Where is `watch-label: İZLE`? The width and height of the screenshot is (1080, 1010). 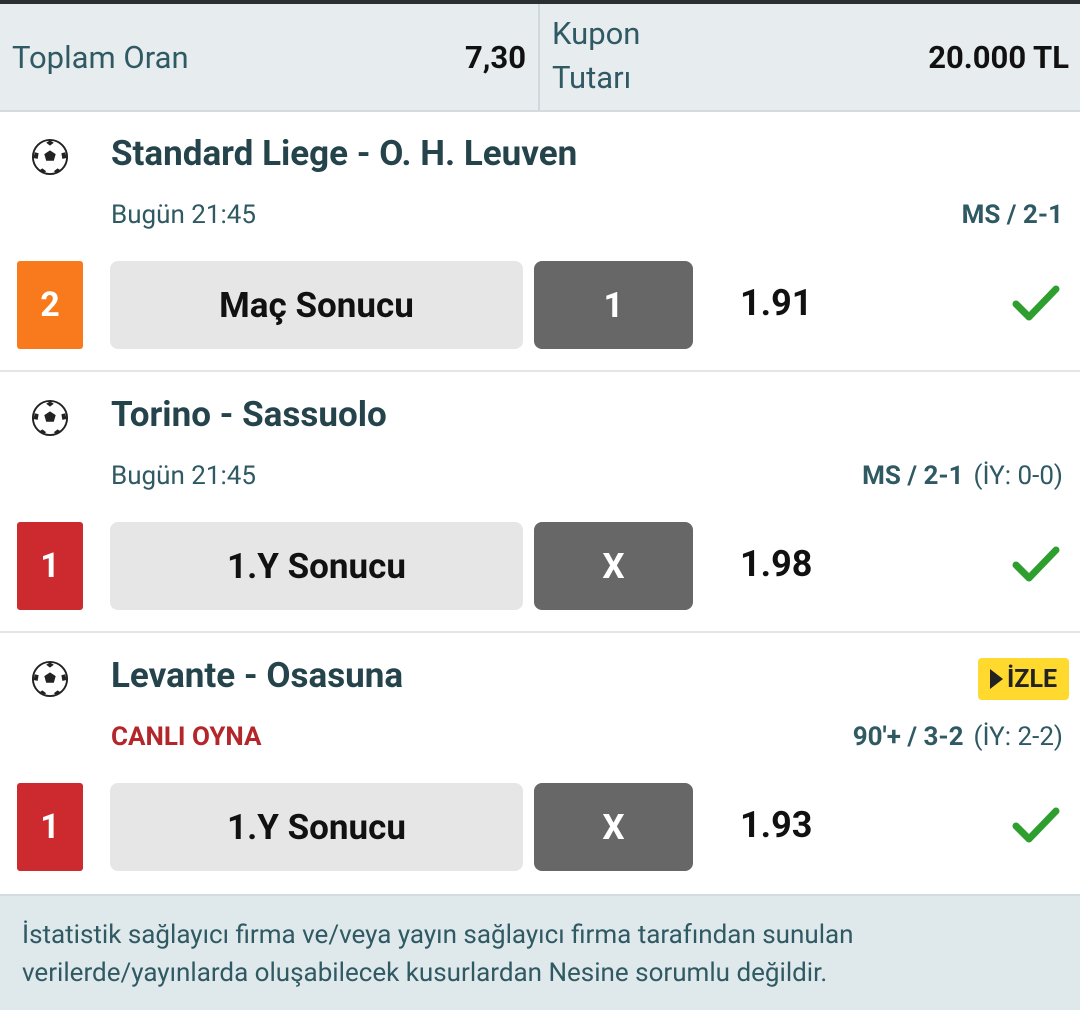 watch-label: İZLE is located at coordinates (1032, 679).